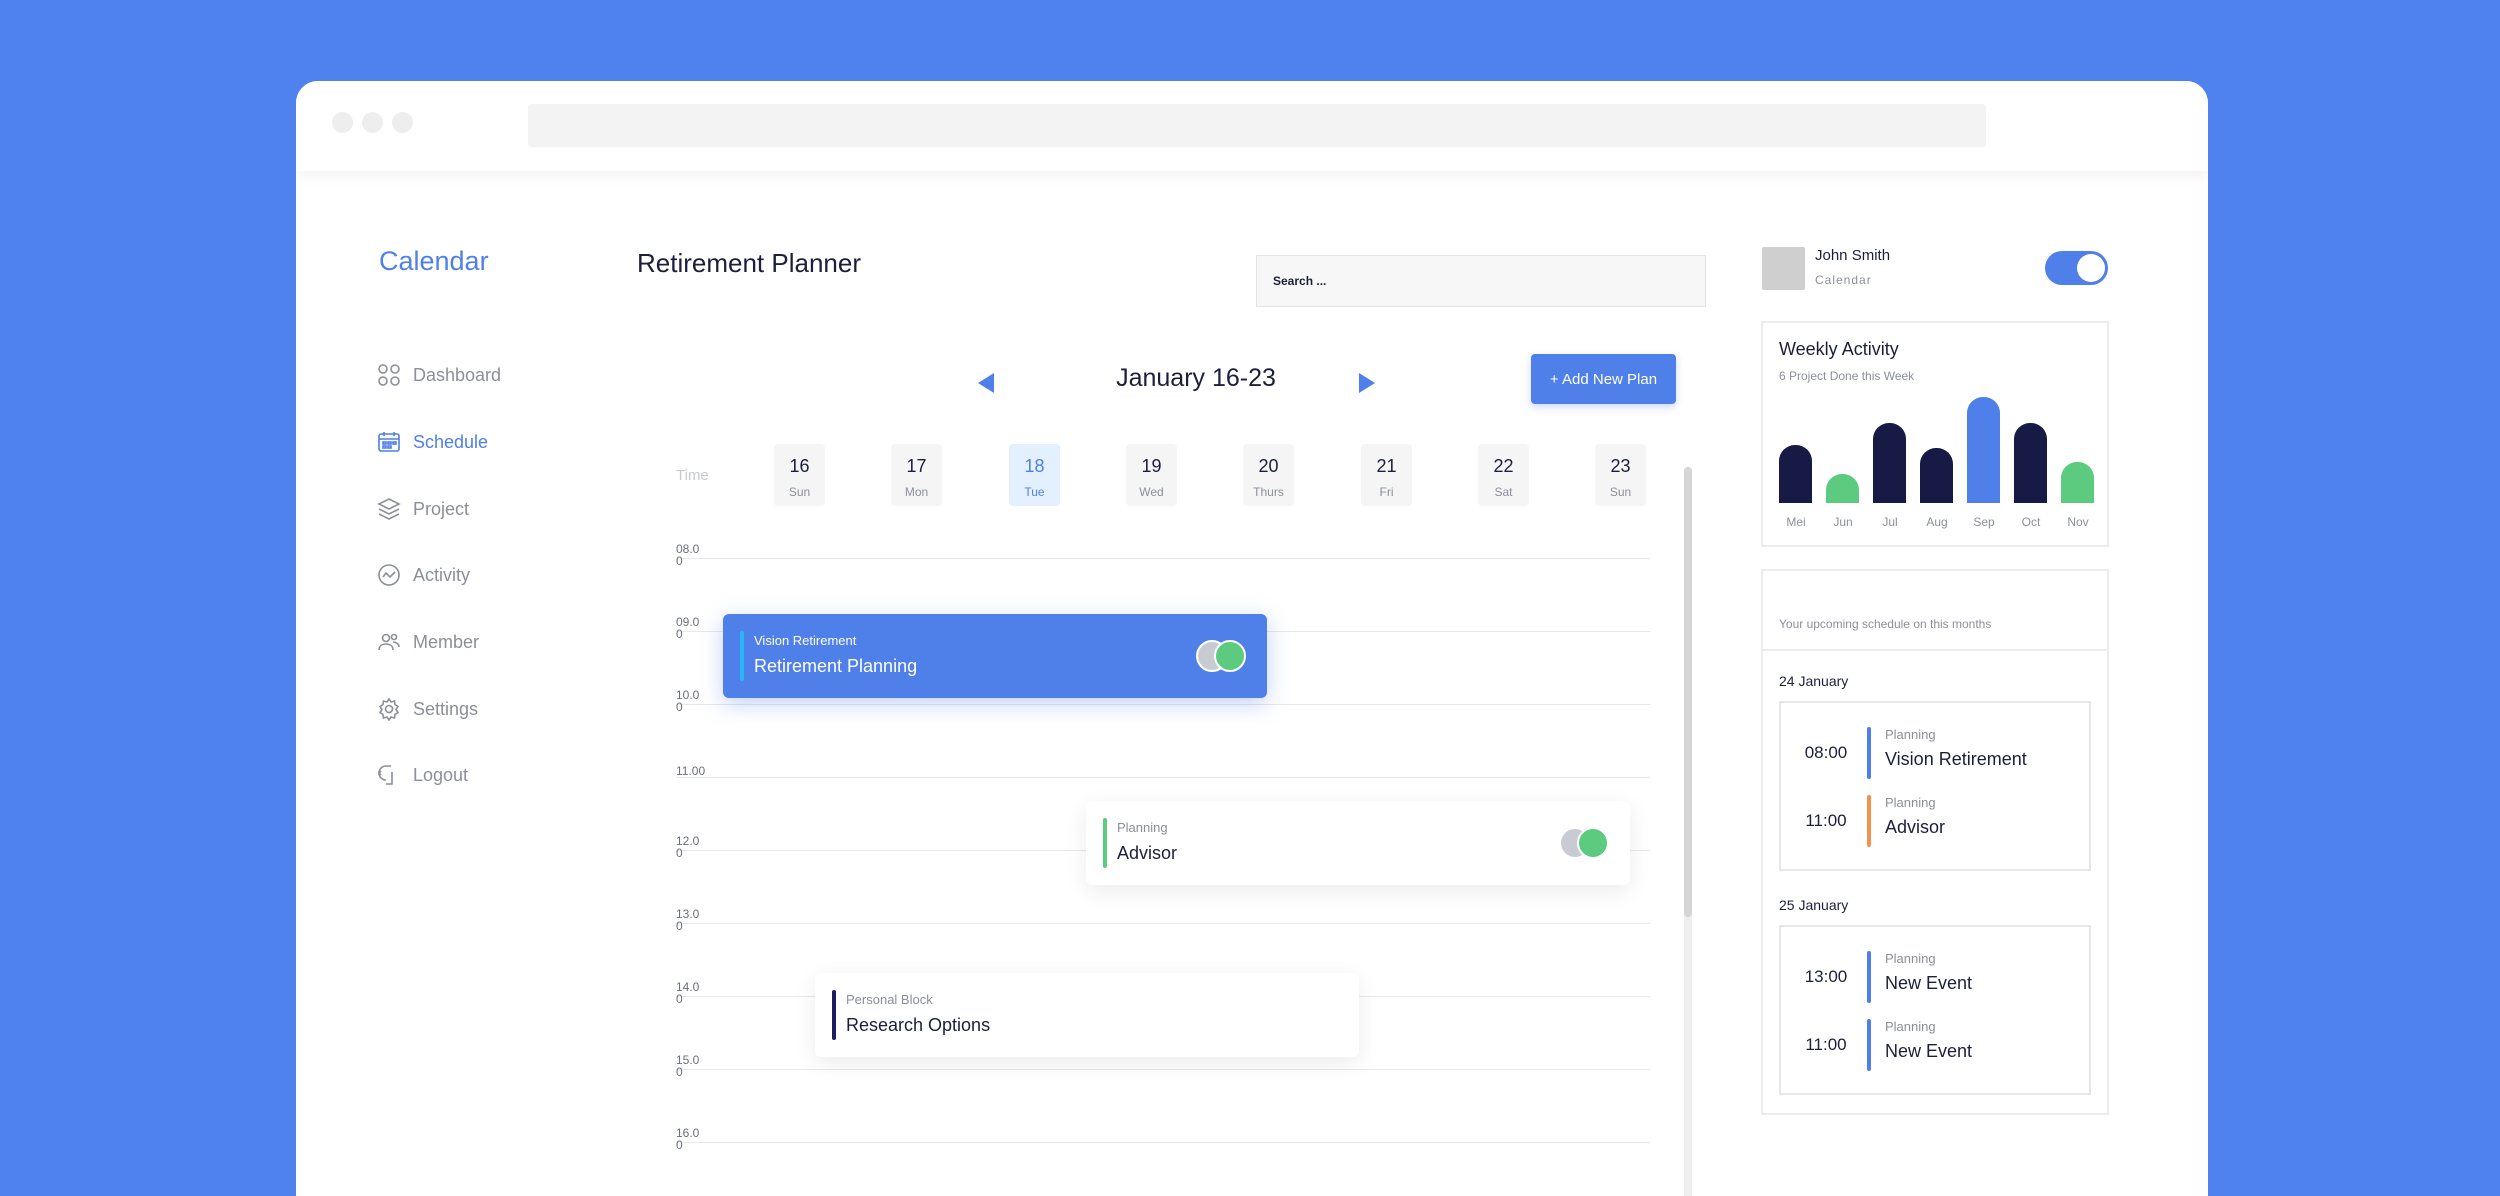  Describe the element at coordinates (1603, 379) in the screenshot. I see `add-new-plan-button: + Add New Plan` at that location.